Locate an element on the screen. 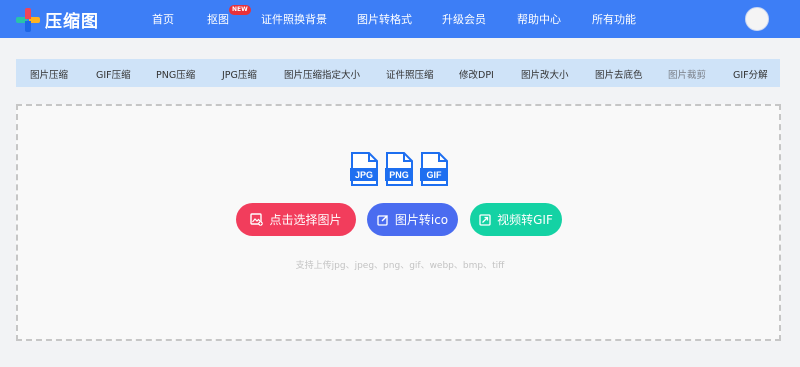 The width and height of the screenshot is (800, 367). supported-formats-hint: 支持上传jpg、jpeg、png、gif、webp、bmp、tiff is located at coordinates (400, 266).